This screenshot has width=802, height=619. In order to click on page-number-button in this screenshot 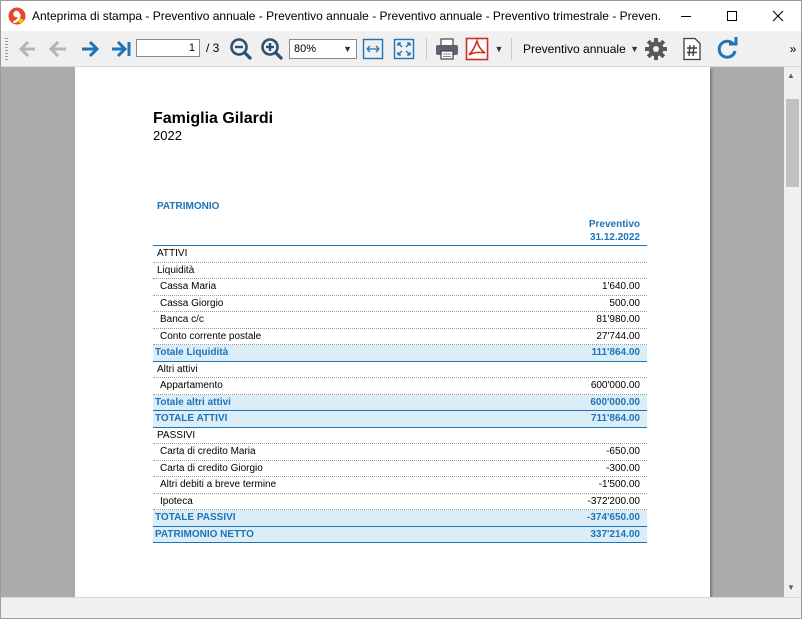, I will do `click(692, 49)`.